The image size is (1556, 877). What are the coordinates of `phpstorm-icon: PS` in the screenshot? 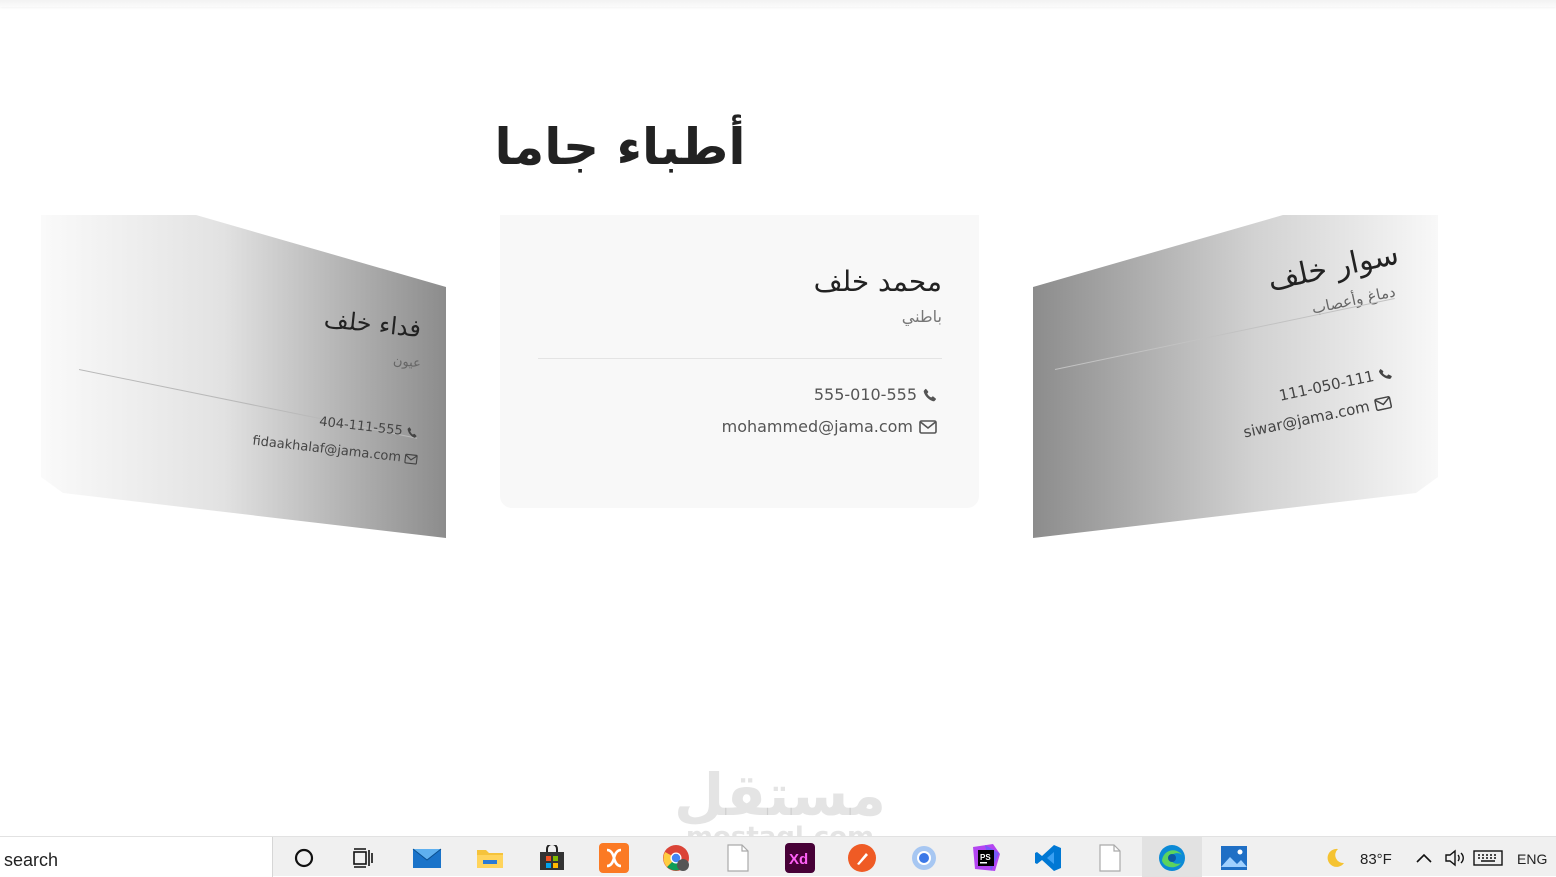 It's located at (986, 857).